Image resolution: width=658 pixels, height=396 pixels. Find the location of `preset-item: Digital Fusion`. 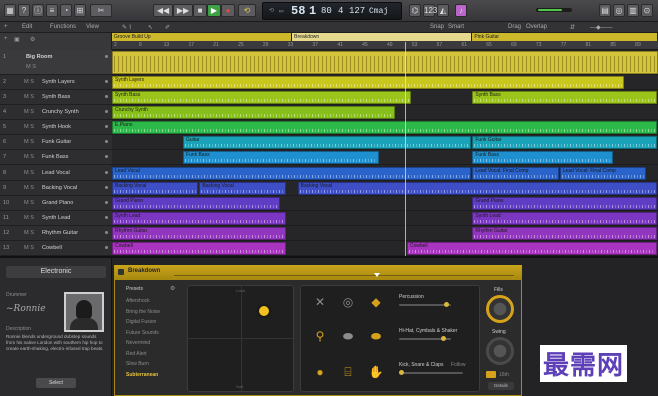

preset-item: Digital Fusion is located at coordinates (141, 322).